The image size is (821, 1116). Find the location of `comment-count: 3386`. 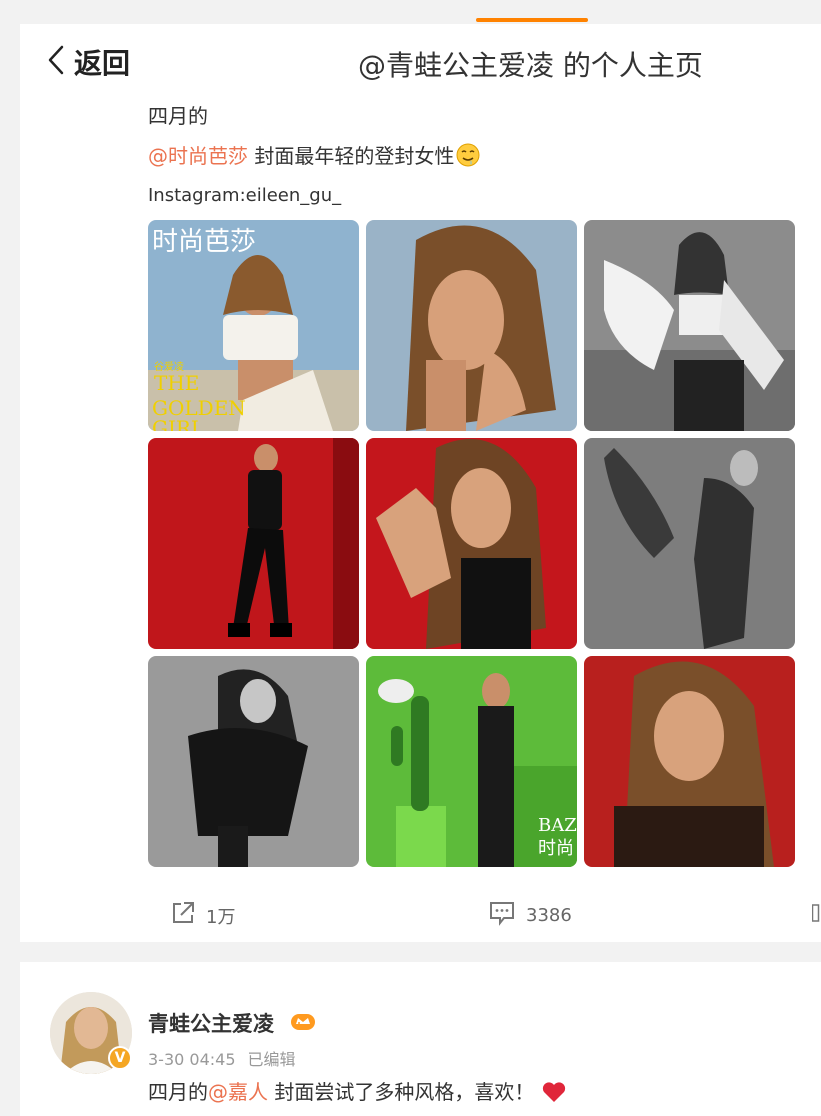

comment-count: 3386 is located at coordinates (549, 915).